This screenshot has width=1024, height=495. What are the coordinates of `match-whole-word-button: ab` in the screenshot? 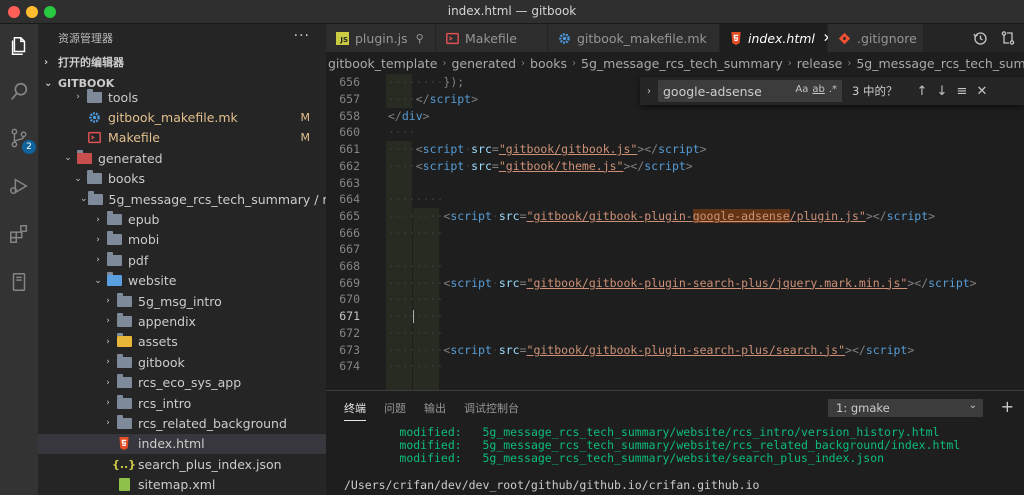 It's located at (818, 89).